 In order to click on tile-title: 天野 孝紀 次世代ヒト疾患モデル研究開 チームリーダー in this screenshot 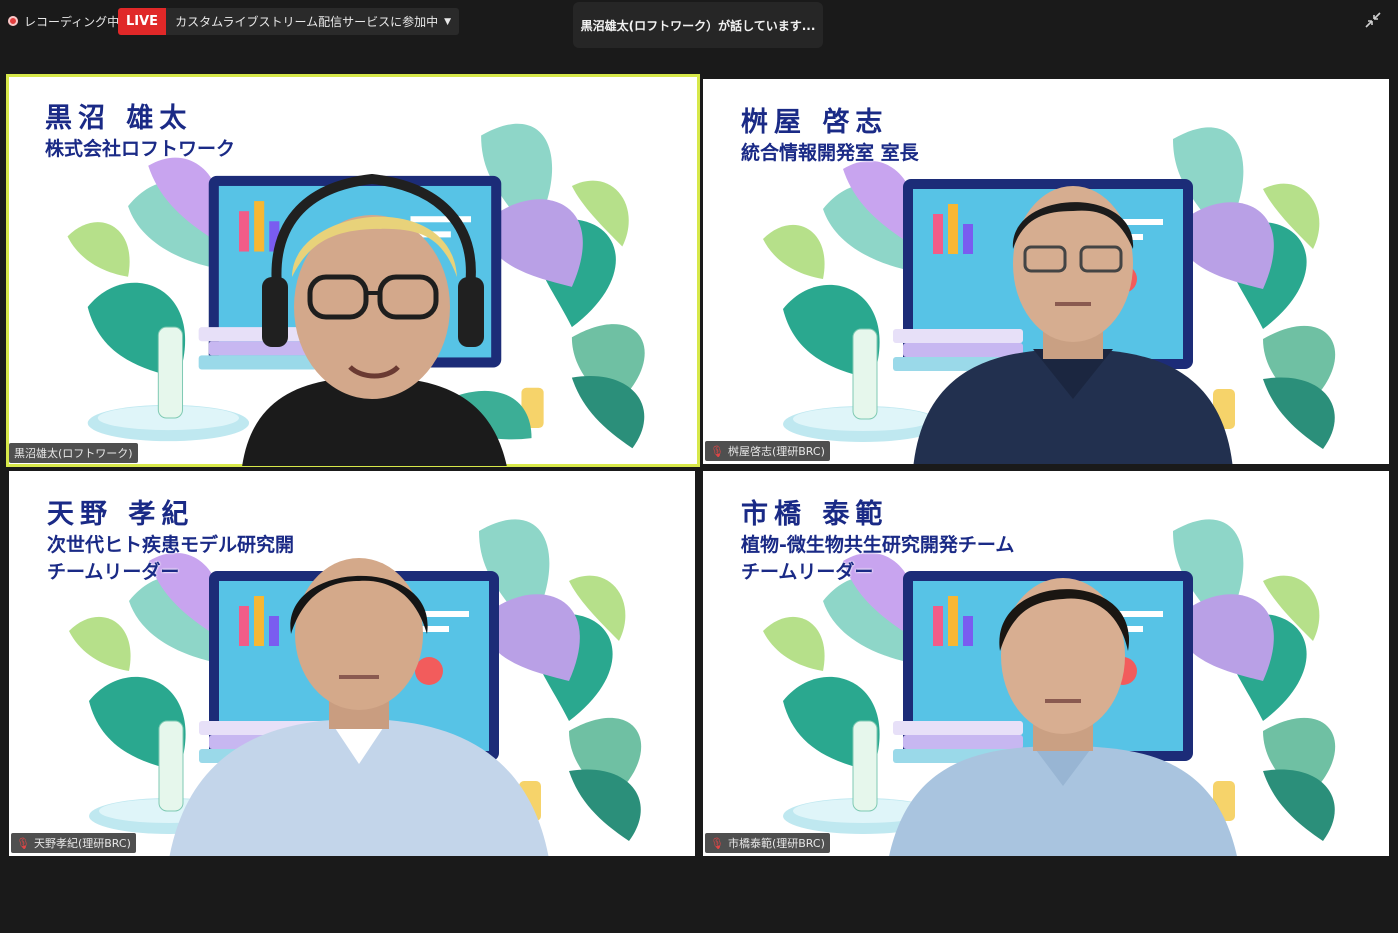, I will do `click(170, 542)`.